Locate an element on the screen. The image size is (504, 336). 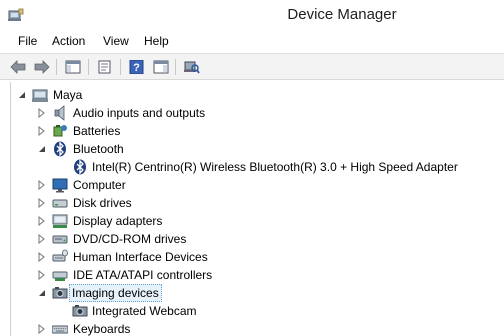
display-adapter-icon is located at coordinates (60, 221).